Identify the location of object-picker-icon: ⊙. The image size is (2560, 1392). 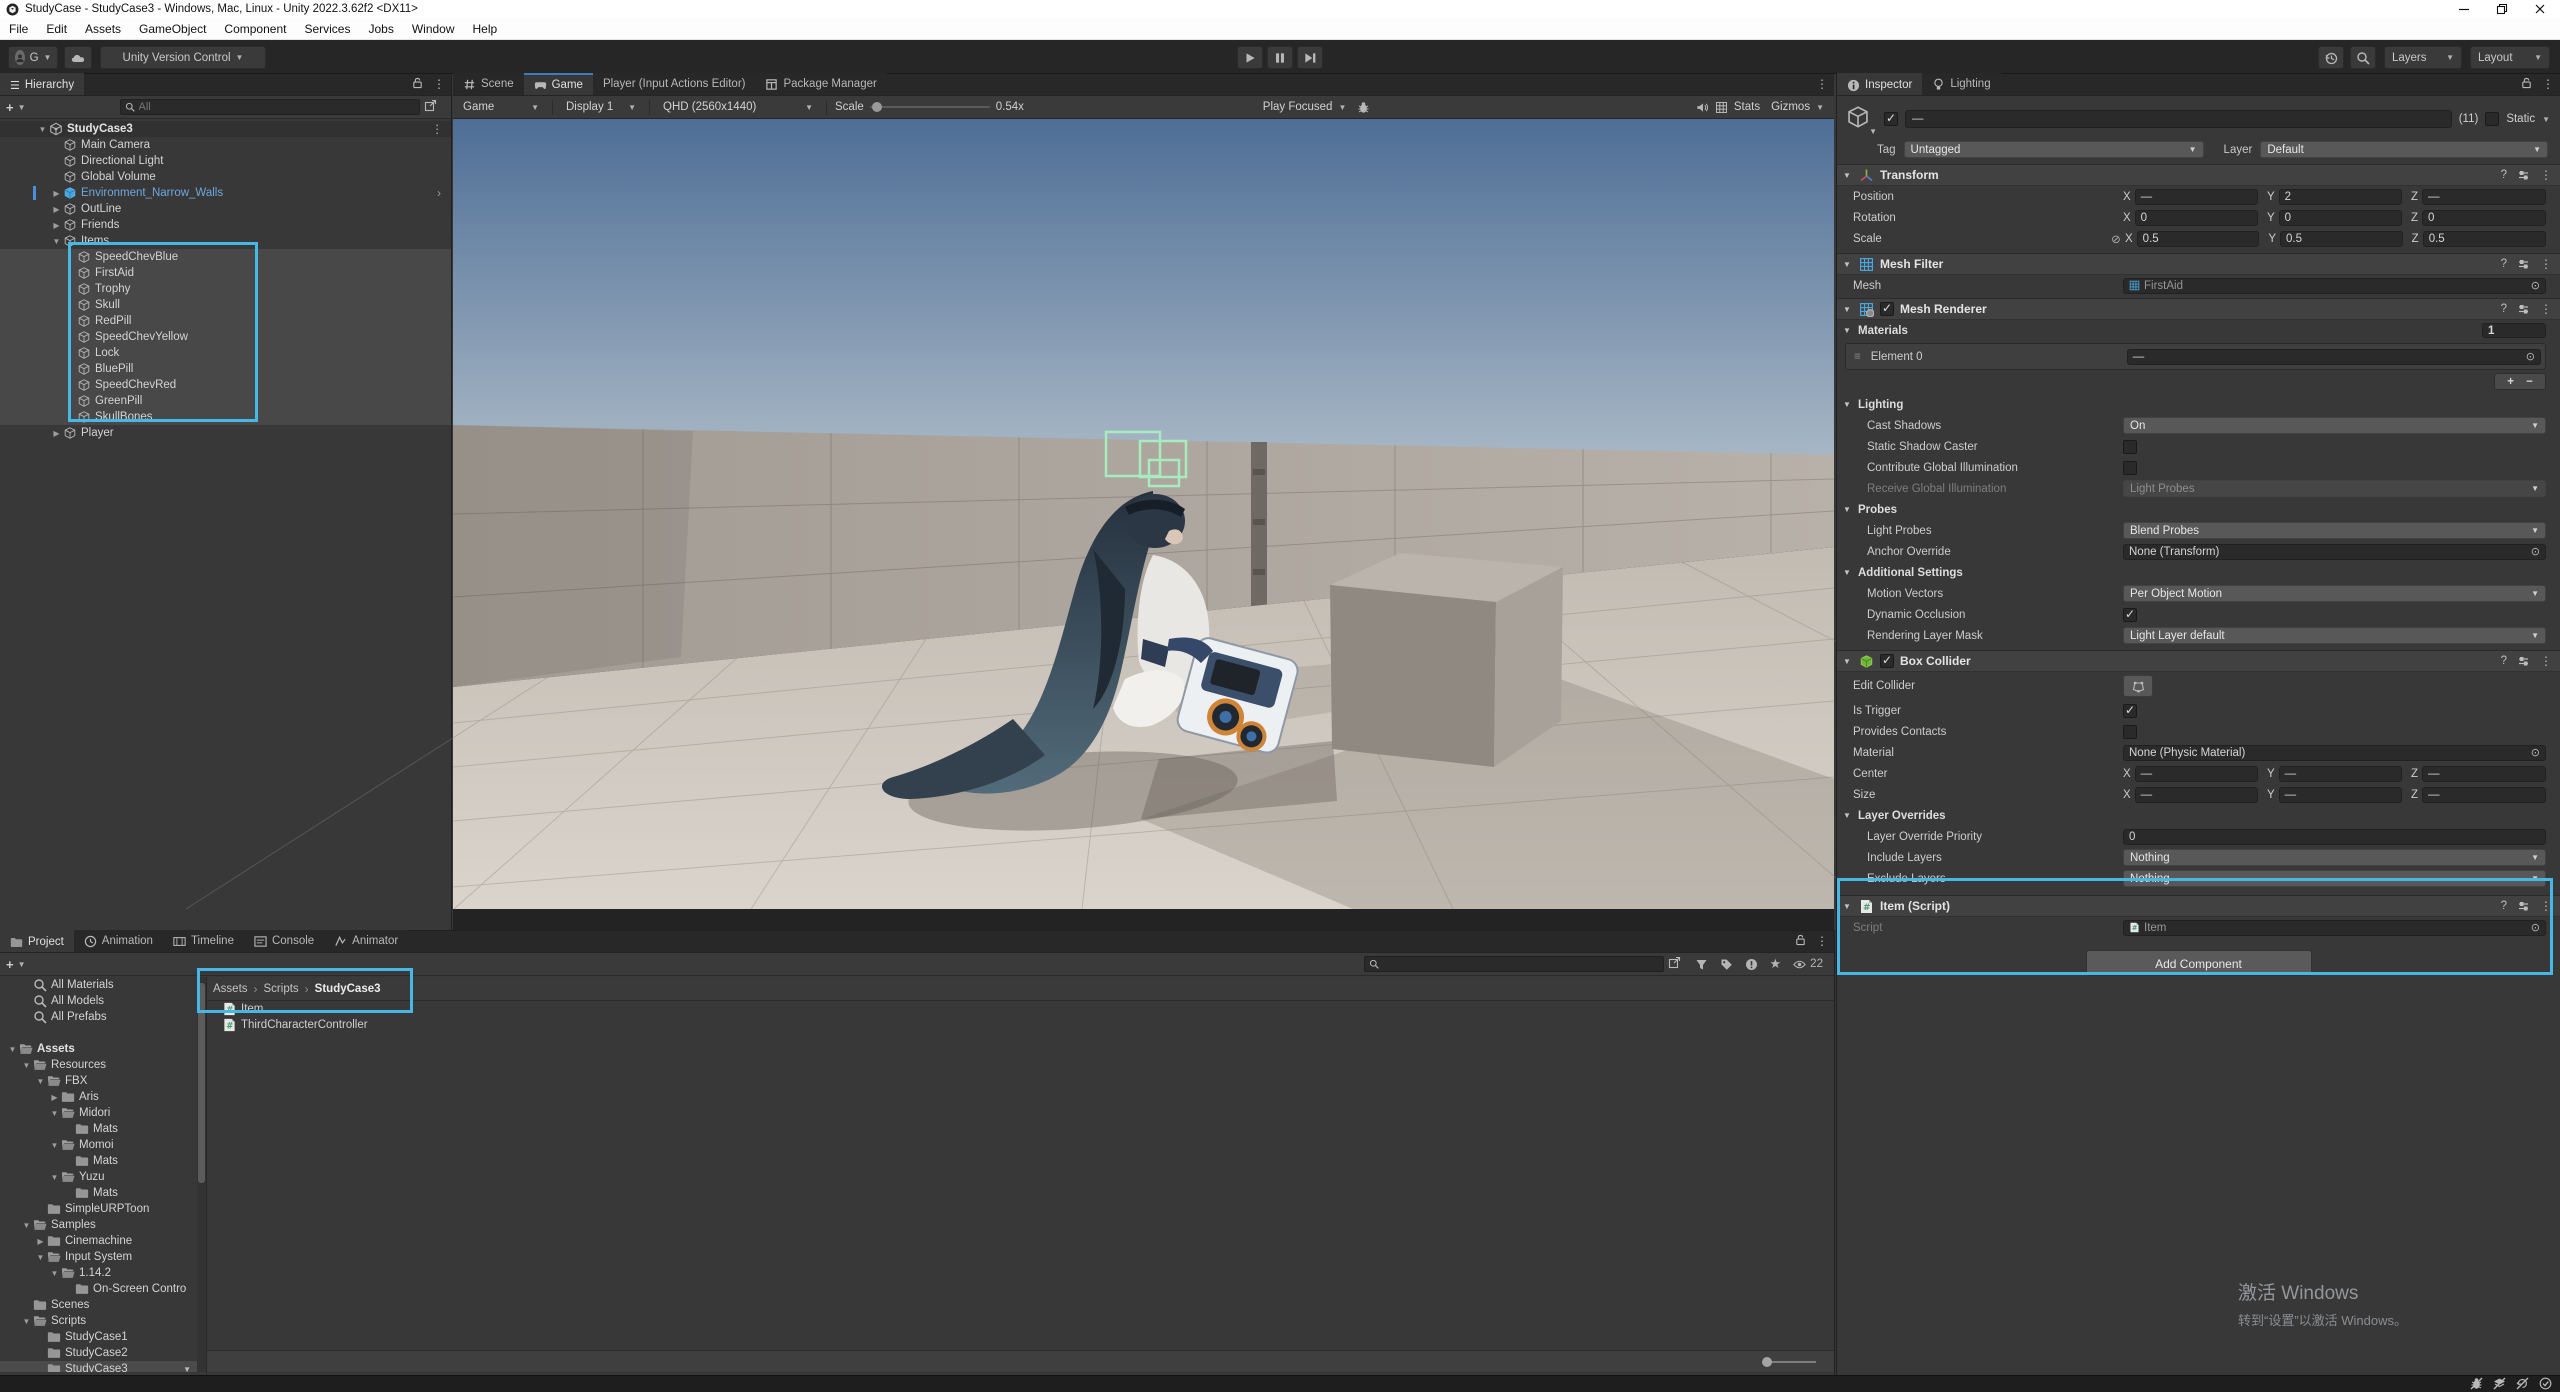
(2535, 551).